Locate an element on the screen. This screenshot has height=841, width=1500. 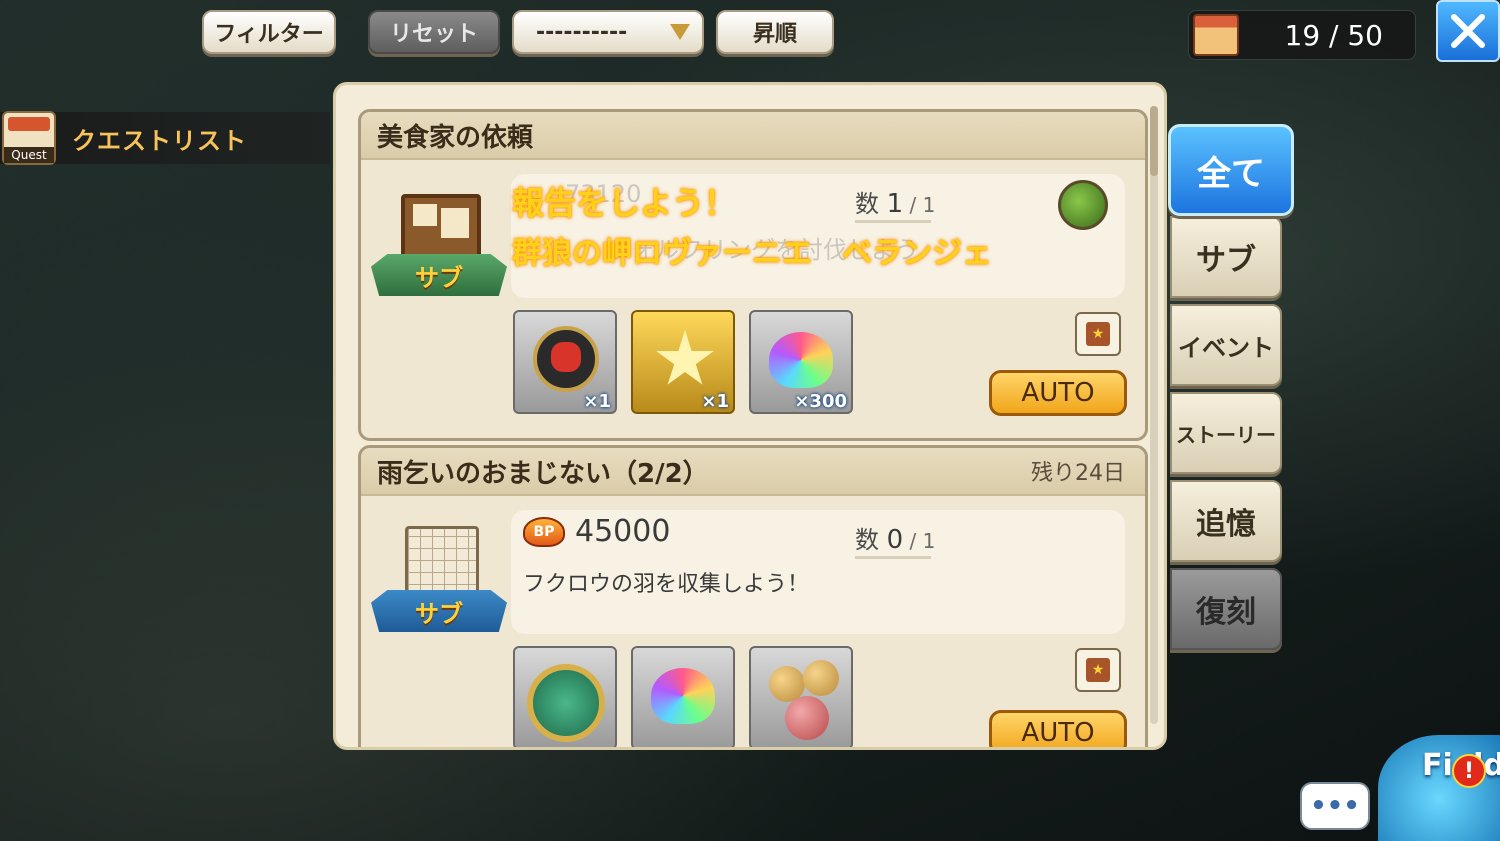
reward-coin is located at coordinates (565, 696).